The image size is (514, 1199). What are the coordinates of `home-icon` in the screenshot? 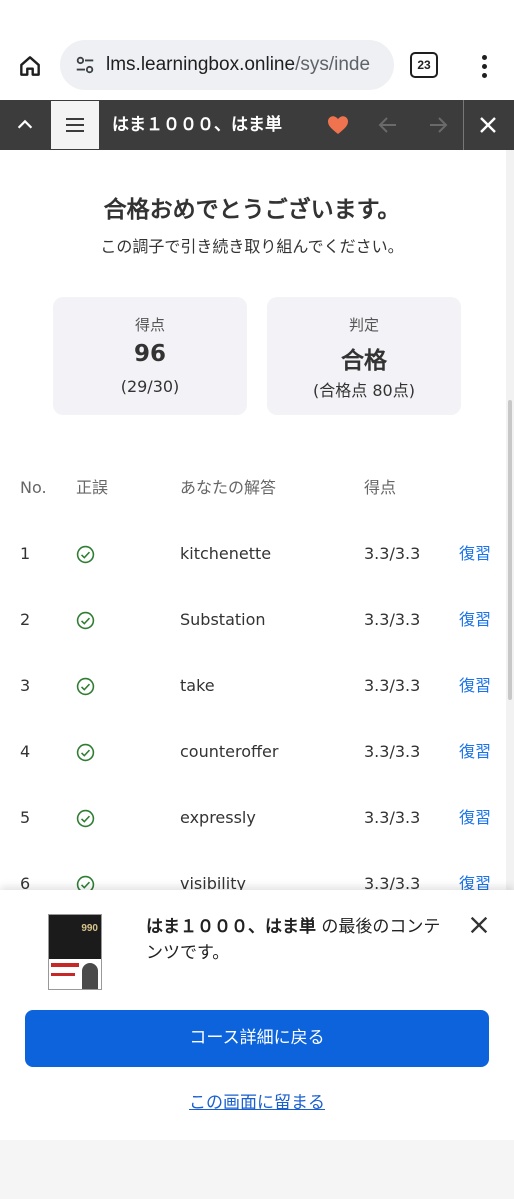 It's located at (30, 66).